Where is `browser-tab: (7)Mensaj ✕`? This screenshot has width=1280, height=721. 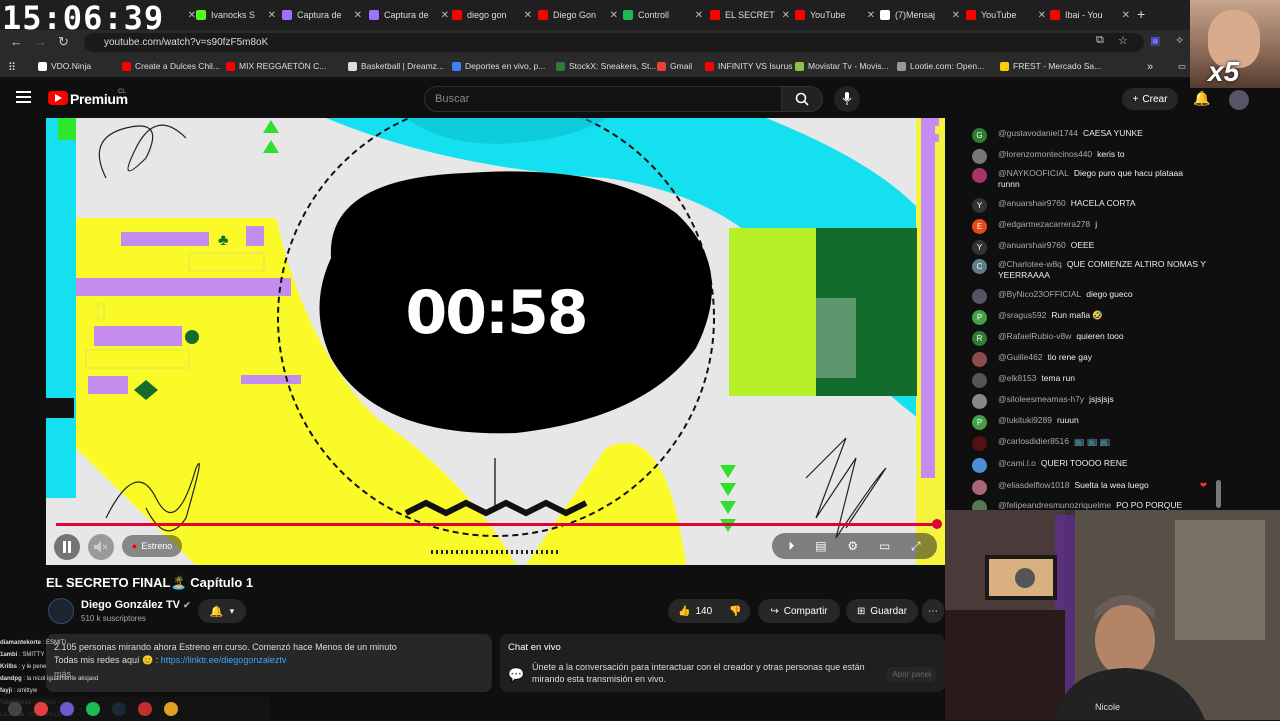
browser-tab: (7)Mensaj ✕ is located at coordinates (920, 15).